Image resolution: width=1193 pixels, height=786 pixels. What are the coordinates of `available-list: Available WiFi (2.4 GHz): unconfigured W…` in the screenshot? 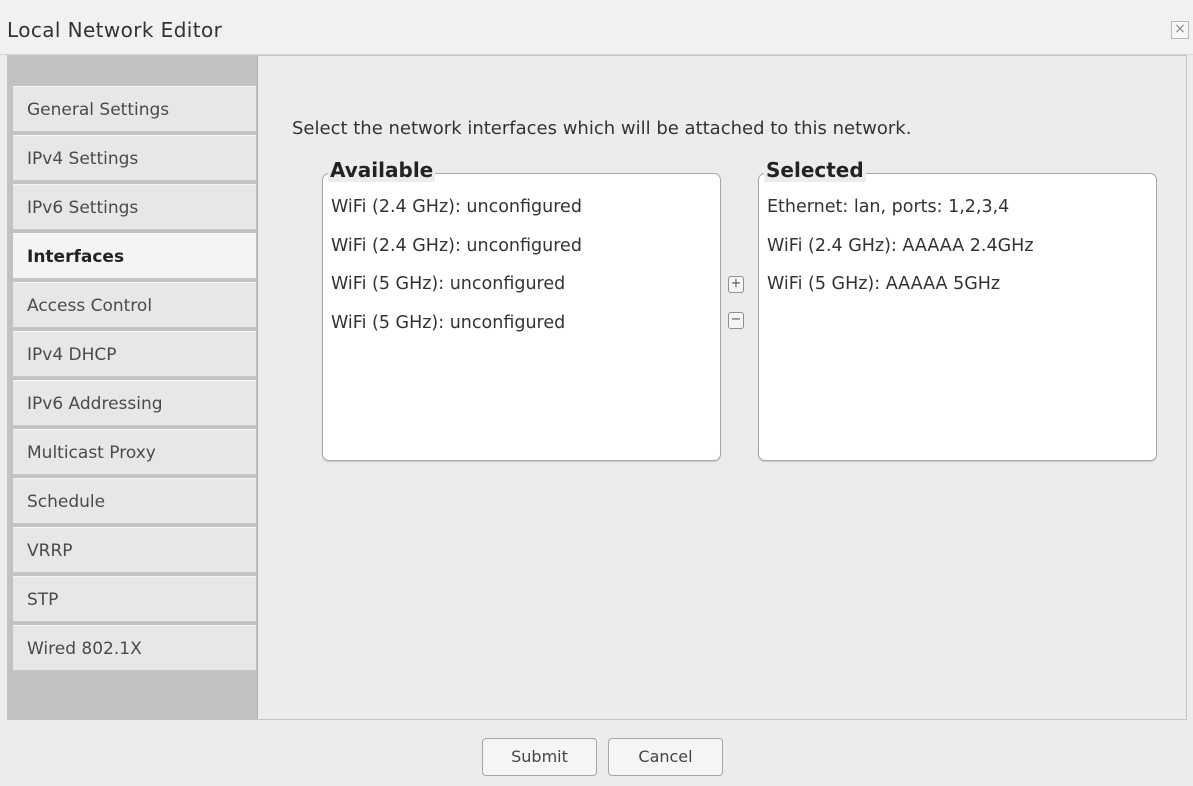 It's located at (521, 309).